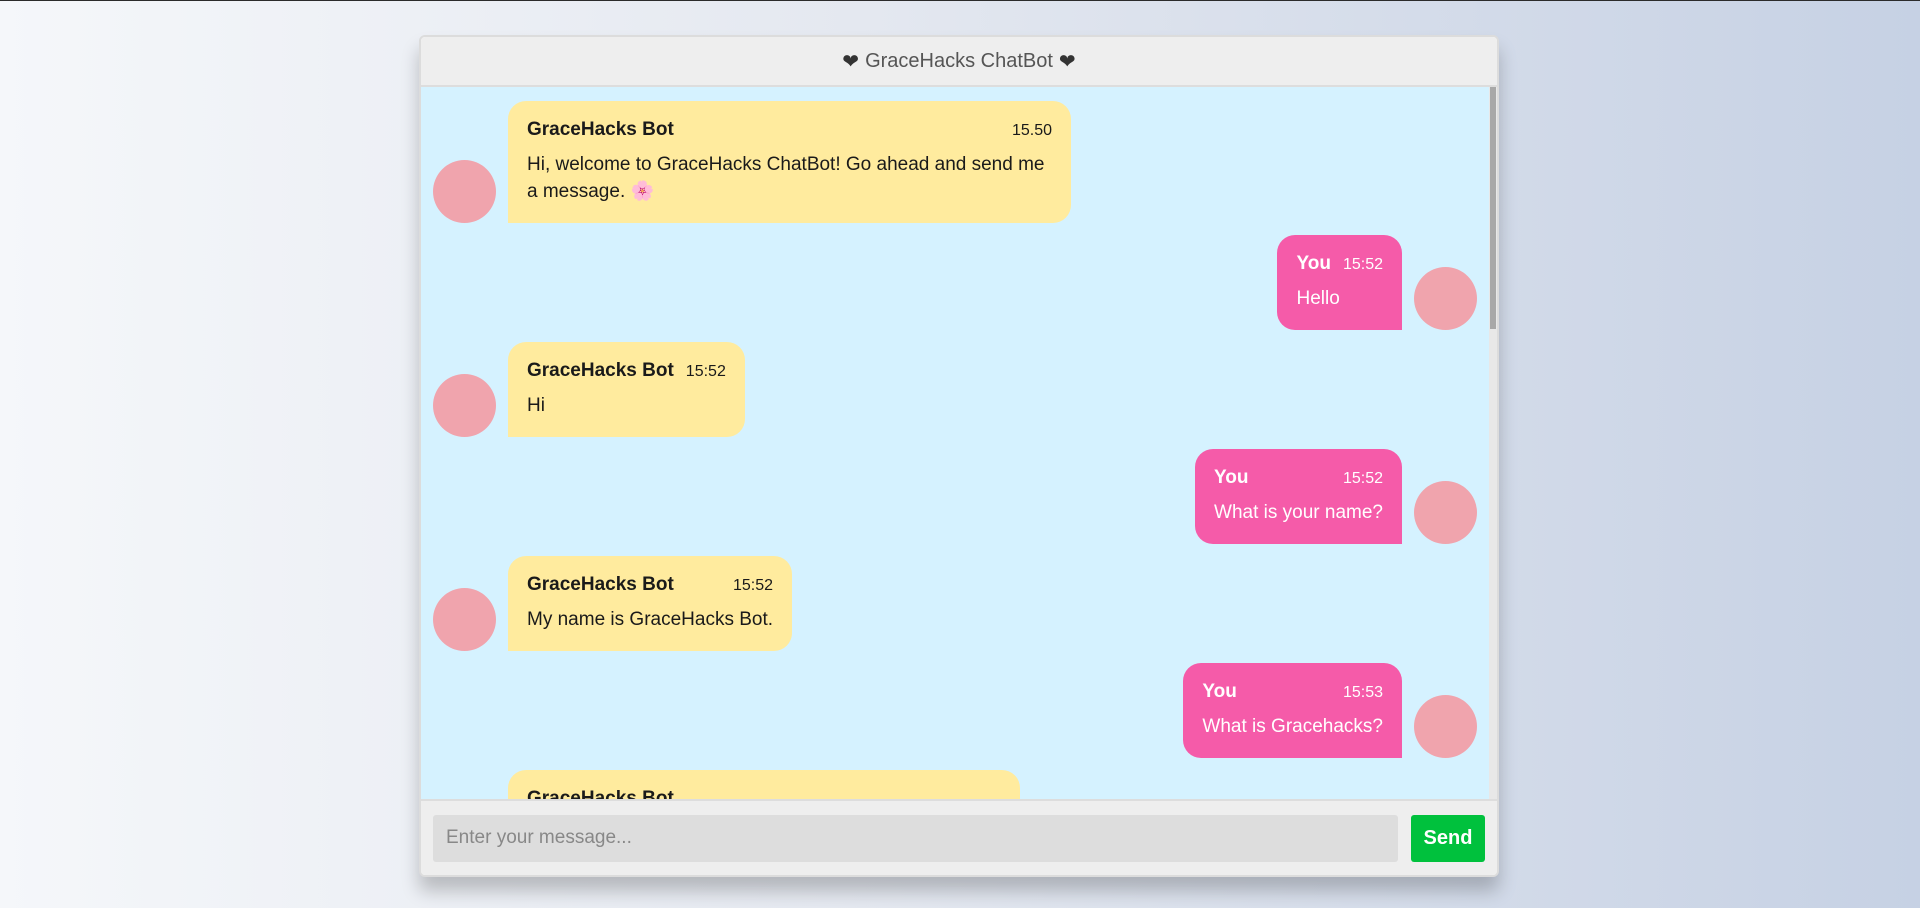 The width and height of the screenshot is (1920, 908). I want to click on message-bubble: You 15:52 What is your name?, so click(1298, 496).